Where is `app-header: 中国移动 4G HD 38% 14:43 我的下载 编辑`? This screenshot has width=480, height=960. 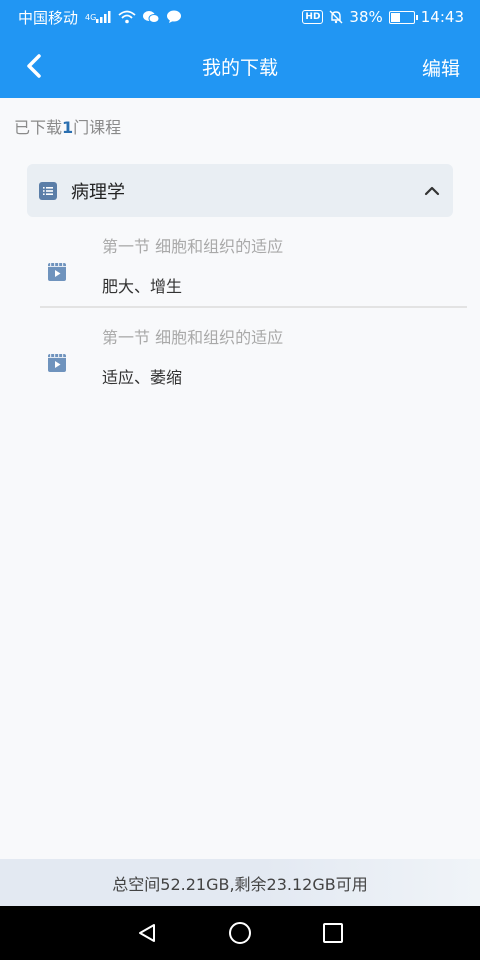
app-header: 中国移动 4G HD 38% 14:43 我的下载 编辑 is located at coordinates (240, 49).